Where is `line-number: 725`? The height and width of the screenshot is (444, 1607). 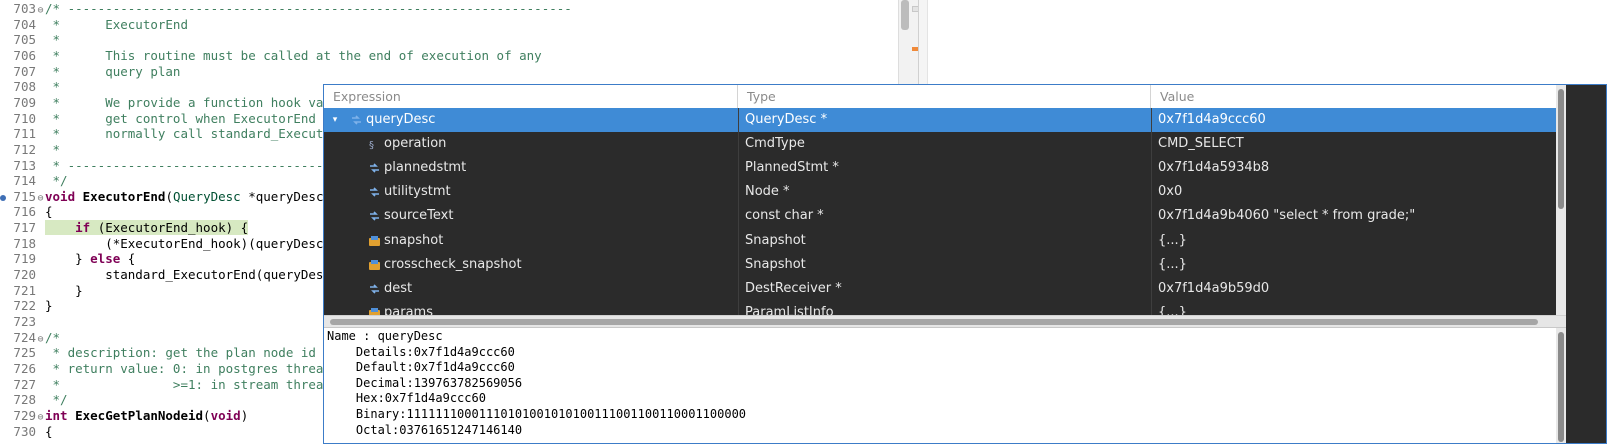
line-number: 725 is located at coordinates (24, 353).